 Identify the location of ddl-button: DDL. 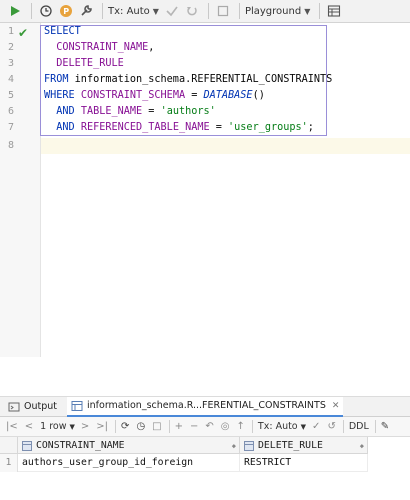
(359, 426).